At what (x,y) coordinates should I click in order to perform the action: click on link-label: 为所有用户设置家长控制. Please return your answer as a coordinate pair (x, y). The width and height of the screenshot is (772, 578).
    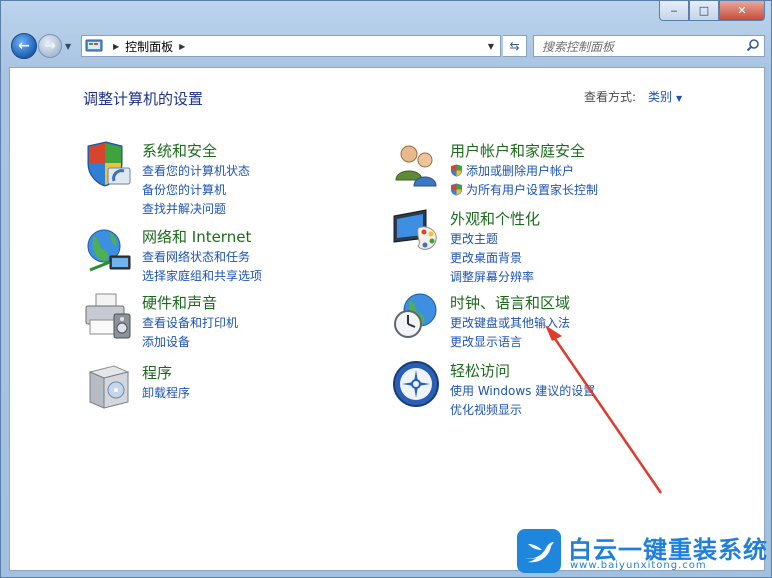
    Looking at the image, I should click on (532, 190).